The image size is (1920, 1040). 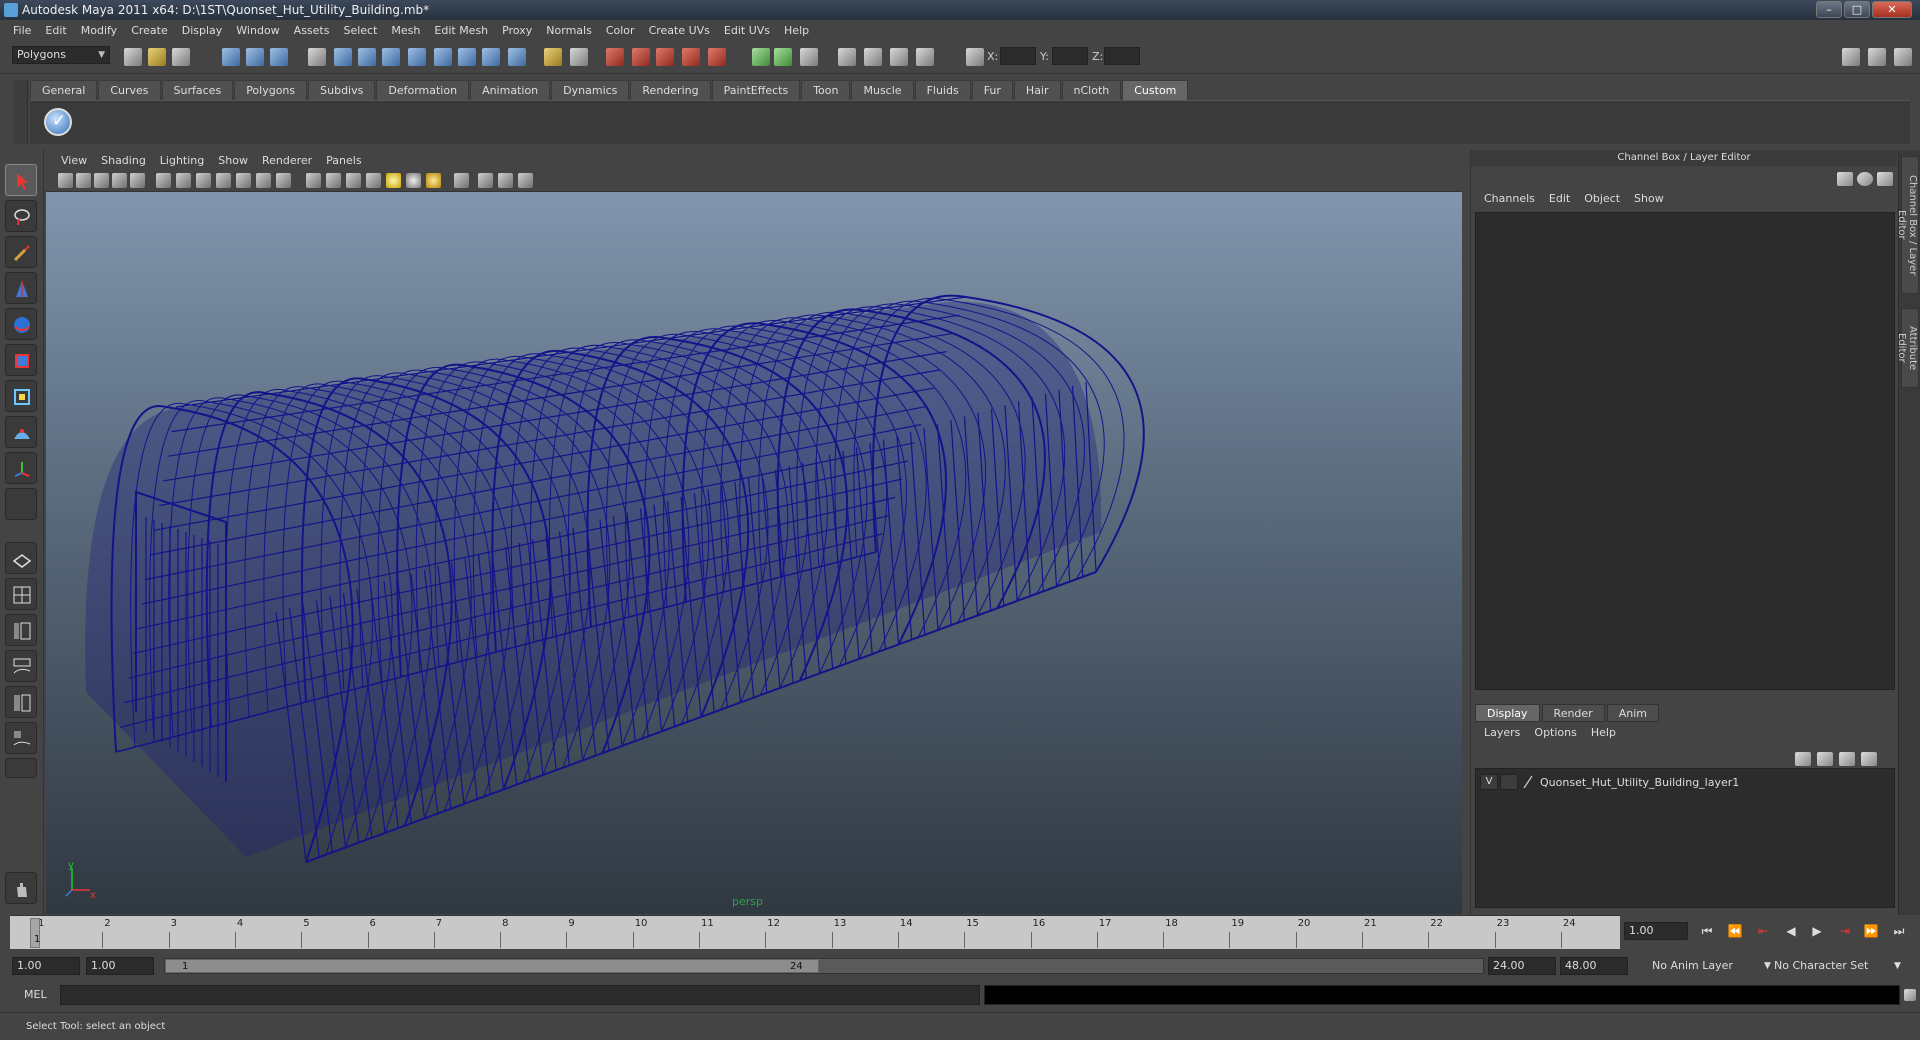 I want to click on channel-box-menu-edit: Edit, so click(x=1559, y=198).